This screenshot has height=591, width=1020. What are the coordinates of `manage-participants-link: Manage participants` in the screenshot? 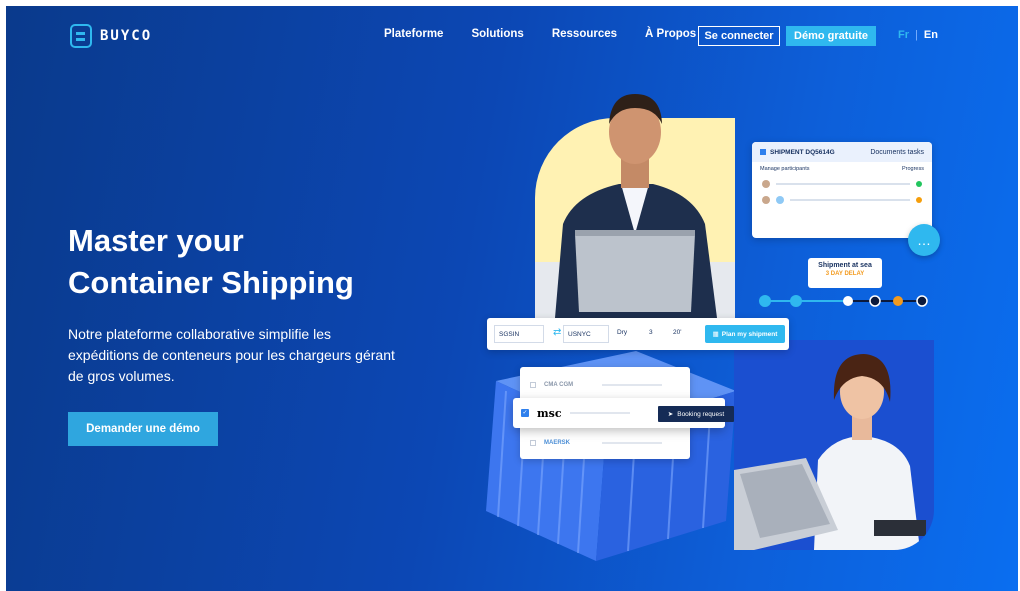 It's located at (785, 169).